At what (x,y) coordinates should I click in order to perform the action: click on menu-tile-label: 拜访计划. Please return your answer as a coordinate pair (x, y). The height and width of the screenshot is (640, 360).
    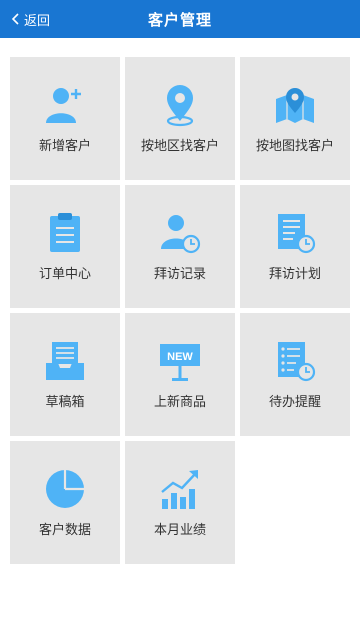
    Looking at the image, I should click on (294, 274).